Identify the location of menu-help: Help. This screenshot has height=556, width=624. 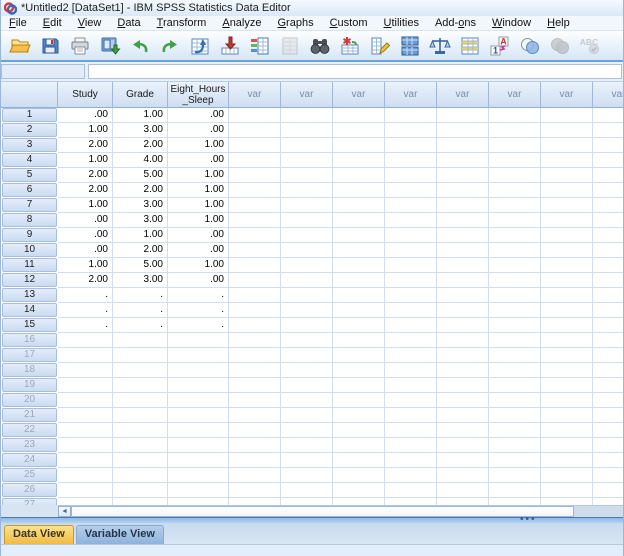
(558, 23).